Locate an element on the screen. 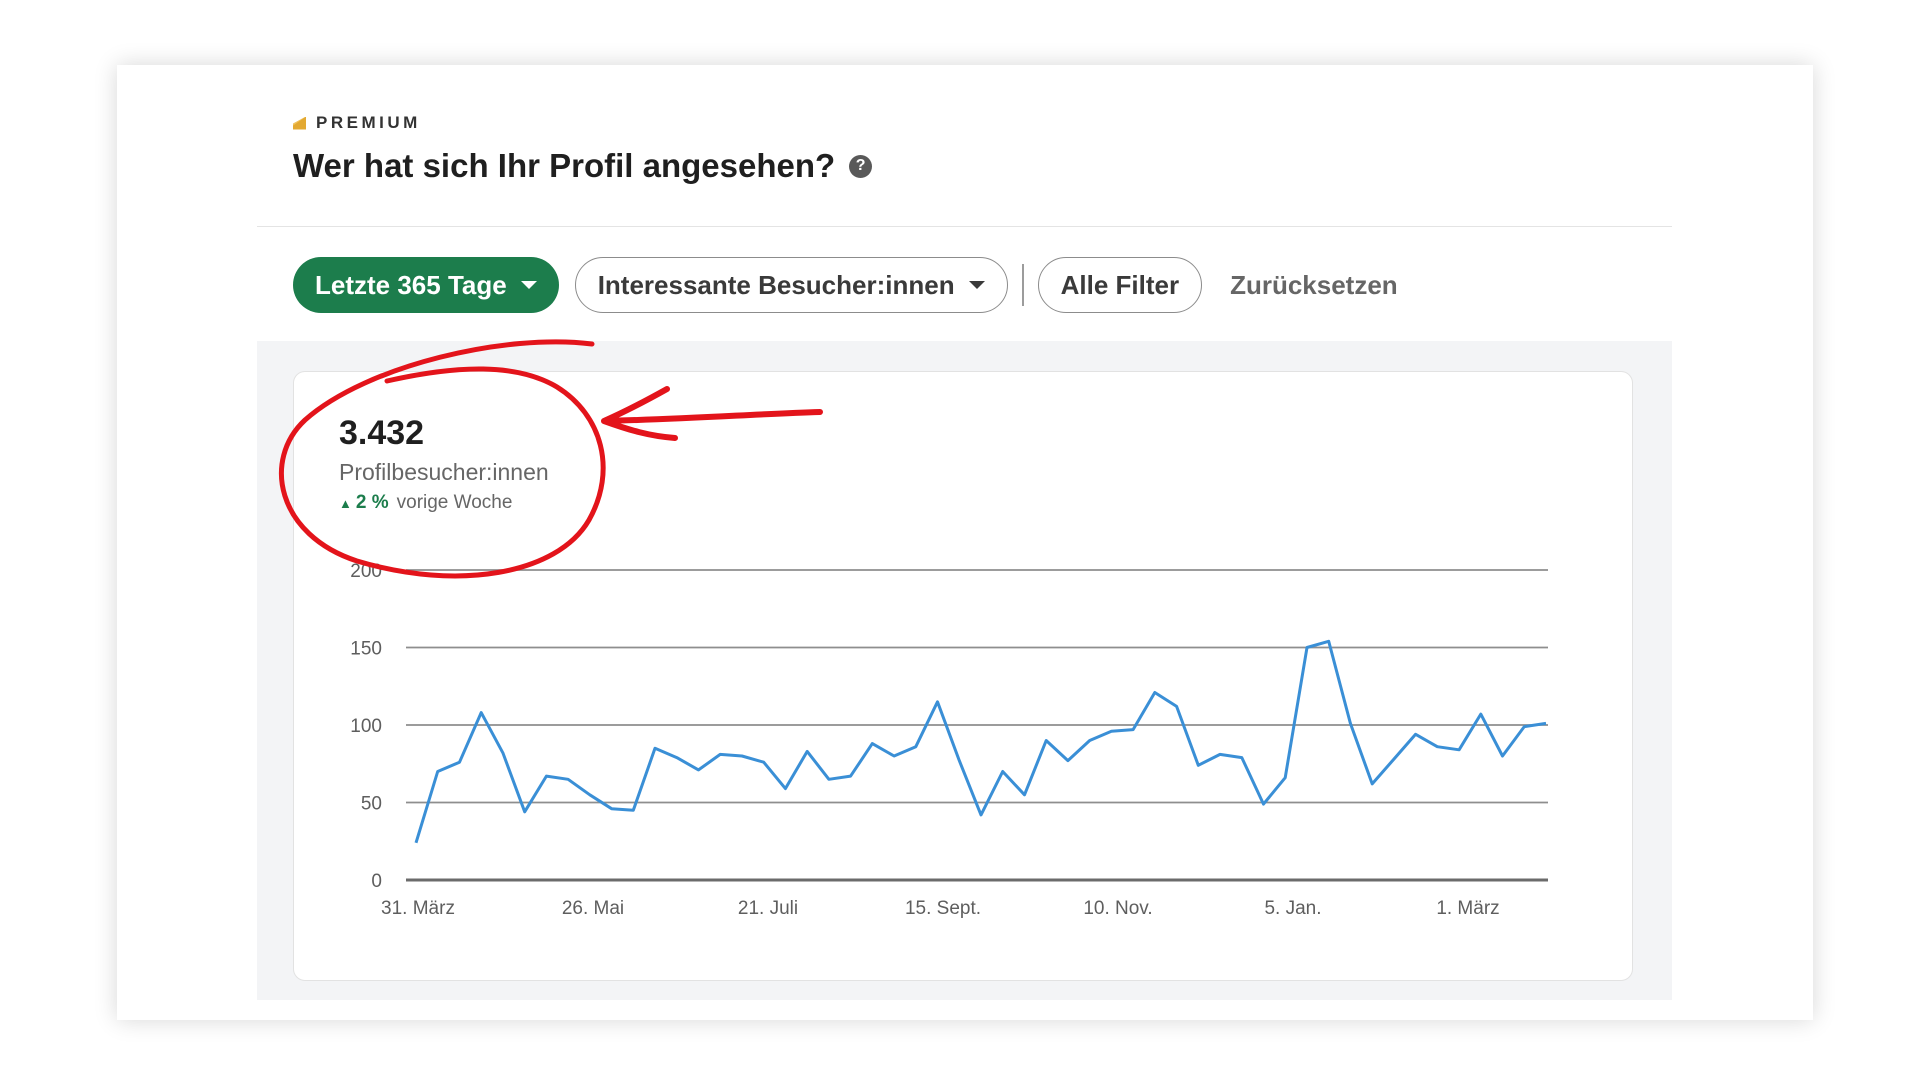 This screenshot has height=1080, width=1920. page-title: Wer hat sich Ihr Profil angesehen? ? is located at coordinates (583, 166).